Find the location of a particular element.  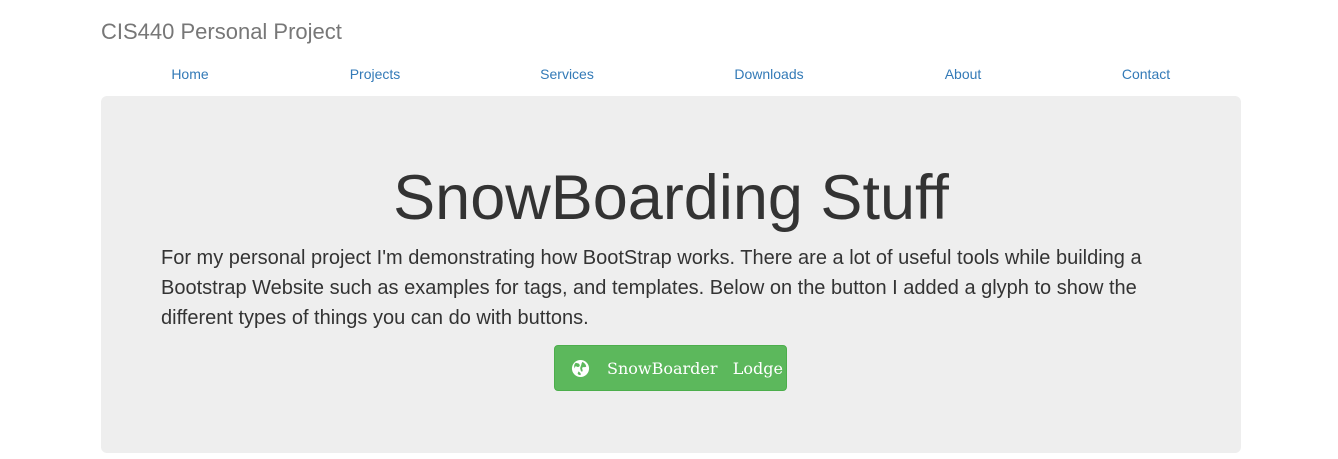

nav-item-services: Services is located at coordinates (567, 74).